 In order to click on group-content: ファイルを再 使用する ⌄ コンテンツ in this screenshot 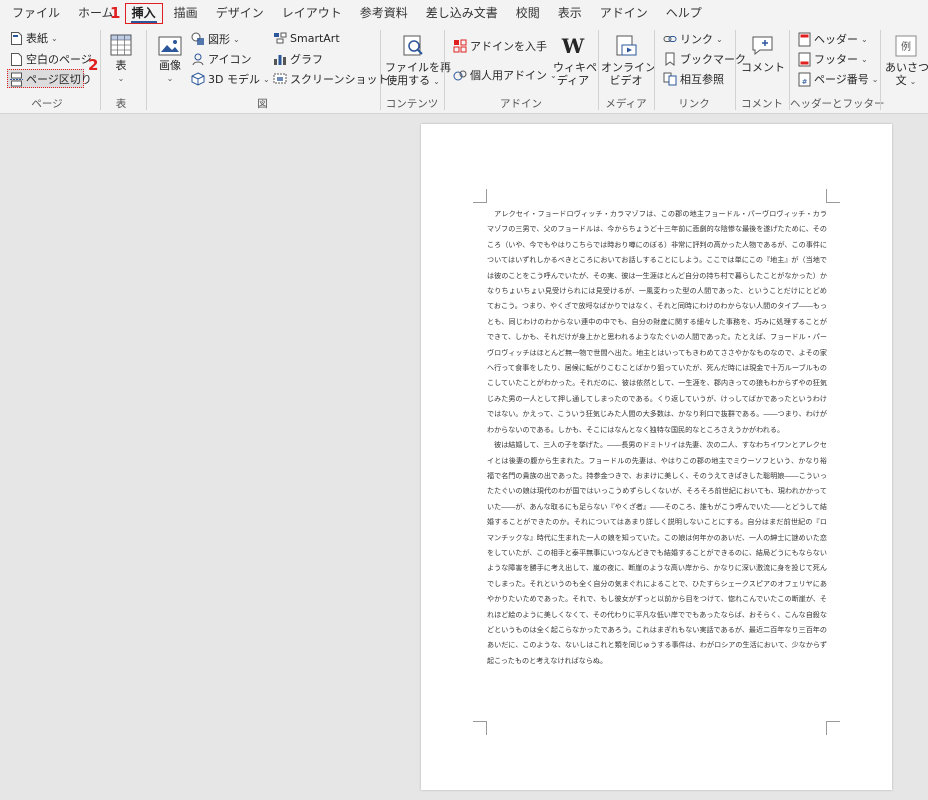, I will do `click(416, 70)`.